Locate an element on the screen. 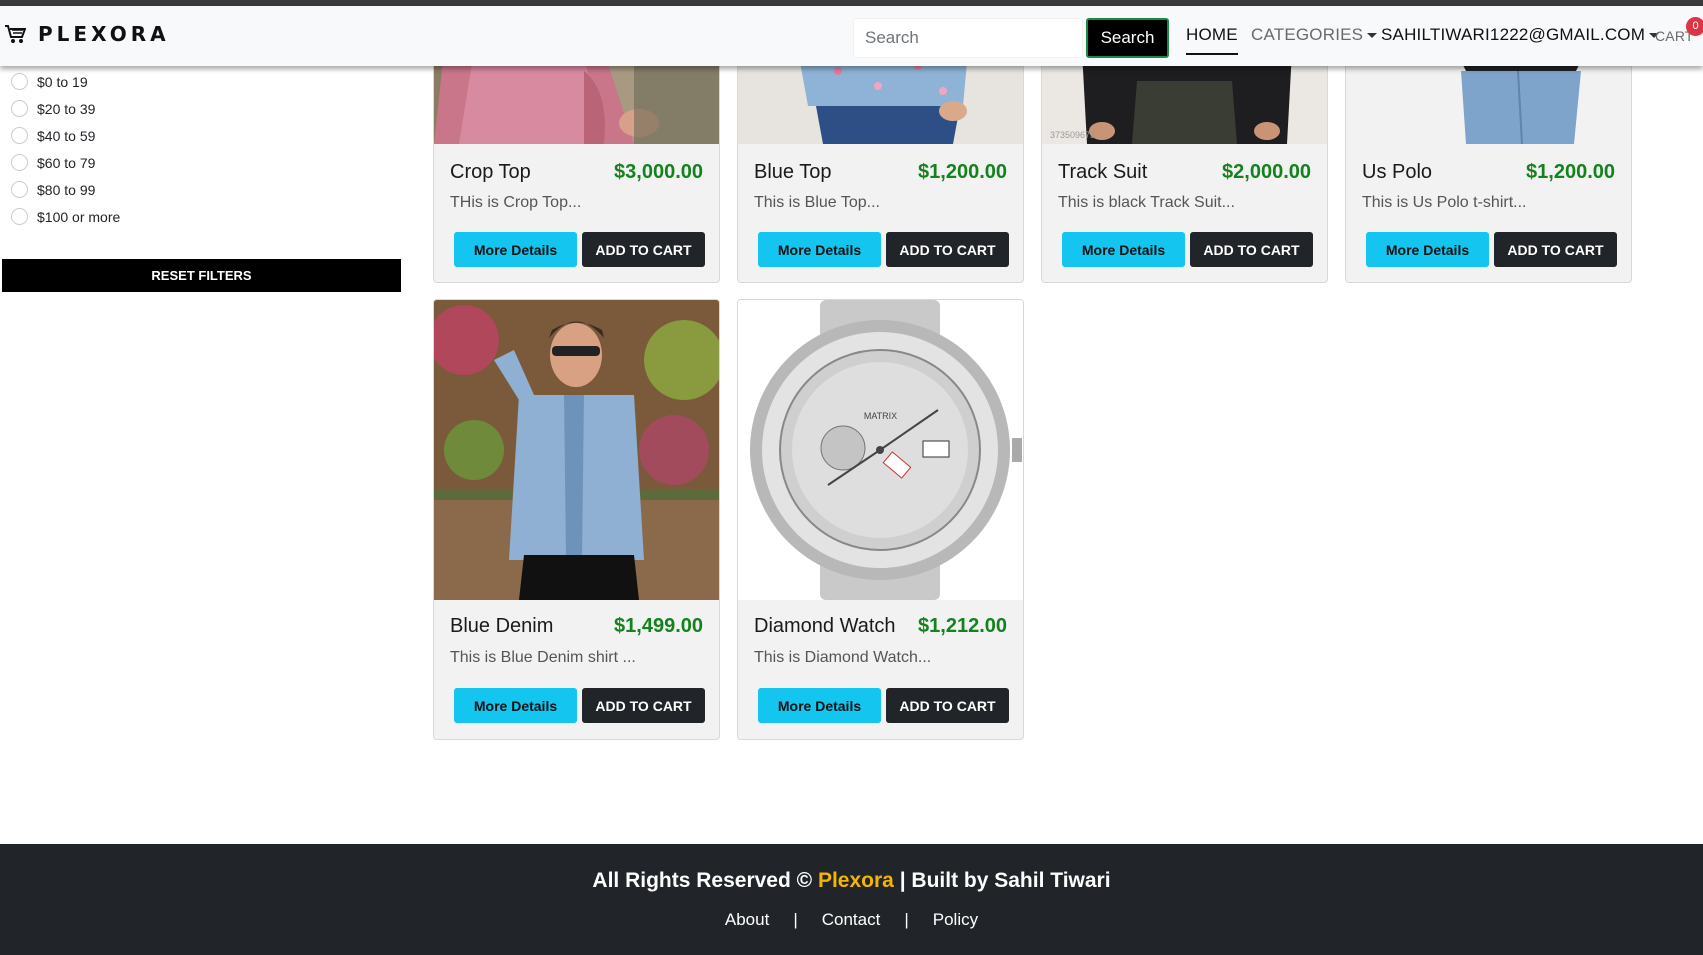 The width and height of the screenshot is (1703, 955). product-name: Track Suit is located at coordinates (1103, 172).